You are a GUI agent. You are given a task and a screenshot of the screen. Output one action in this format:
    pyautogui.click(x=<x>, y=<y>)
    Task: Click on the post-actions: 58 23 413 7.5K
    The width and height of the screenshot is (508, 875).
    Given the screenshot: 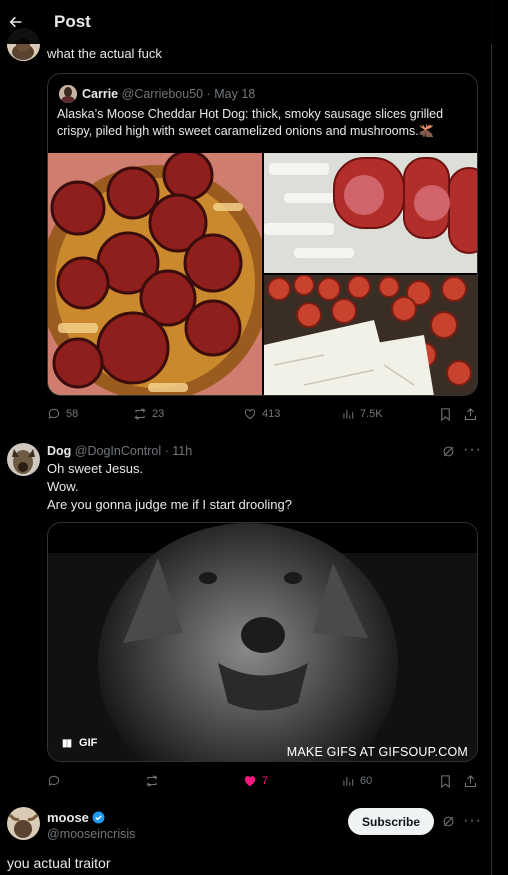 What is the action you would take?
    pyautogui.click(x=262, y=414)
    